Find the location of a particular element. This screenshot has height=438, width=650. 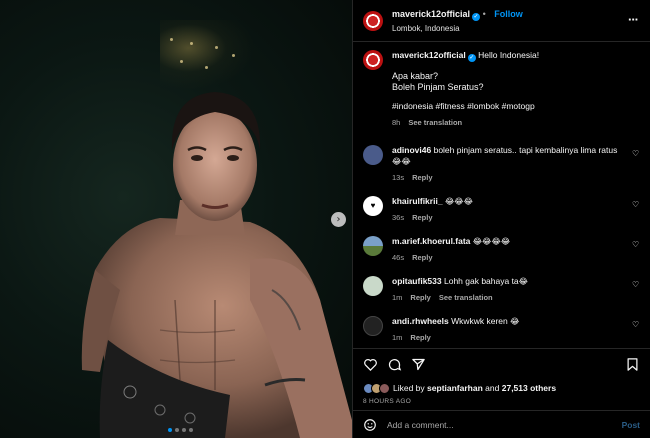

caption-line: Boleh Pinjam Seratus? is located at coordinates (438, 87).